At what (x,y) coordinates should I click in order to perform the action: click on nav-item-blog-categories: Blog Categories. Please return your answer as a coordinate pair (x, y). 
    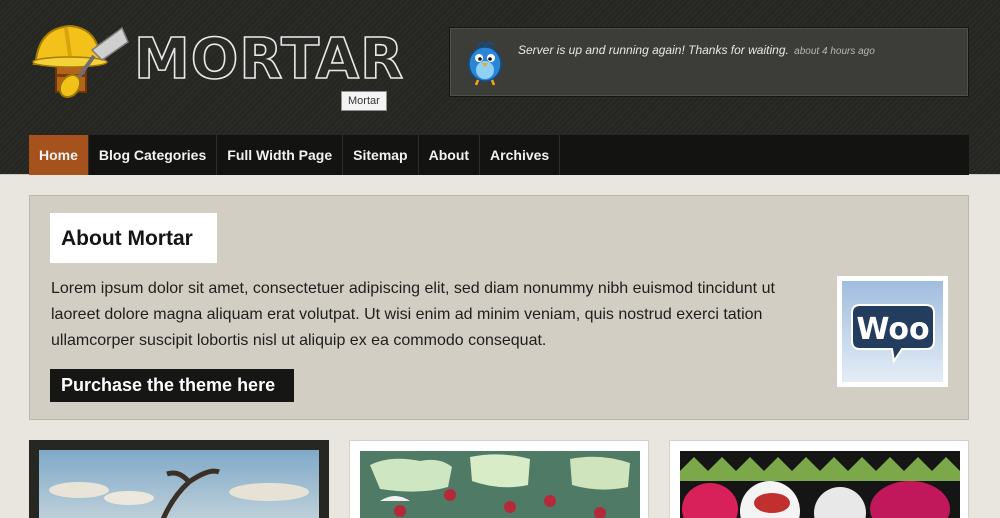
    Looking at the image, I should click on (153, 155).